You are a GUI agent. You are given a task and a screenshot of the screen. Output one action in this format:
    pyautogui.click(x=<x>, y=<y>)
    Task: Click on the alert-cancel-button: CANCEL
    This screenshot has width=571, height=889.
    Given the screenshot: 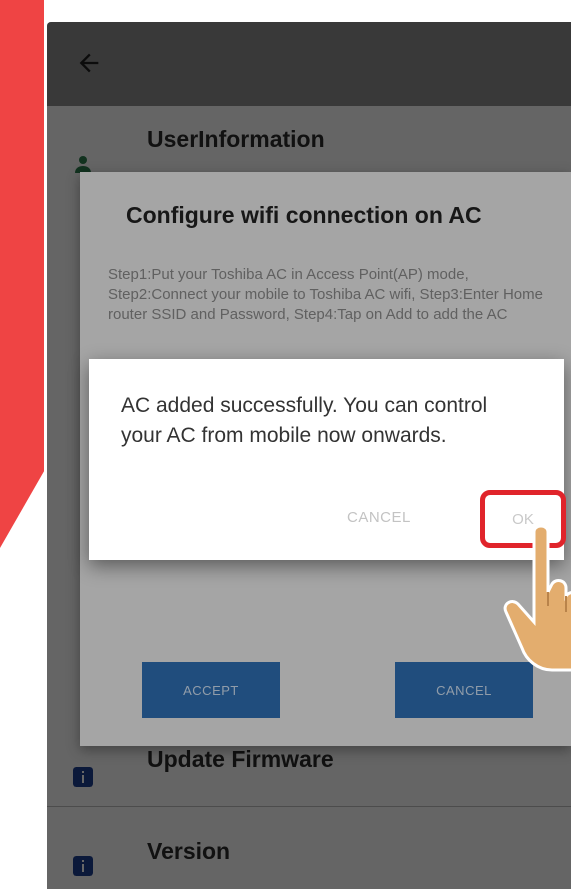 What is the action you would take?
    pyautogui.click(x=379, y=517)
    